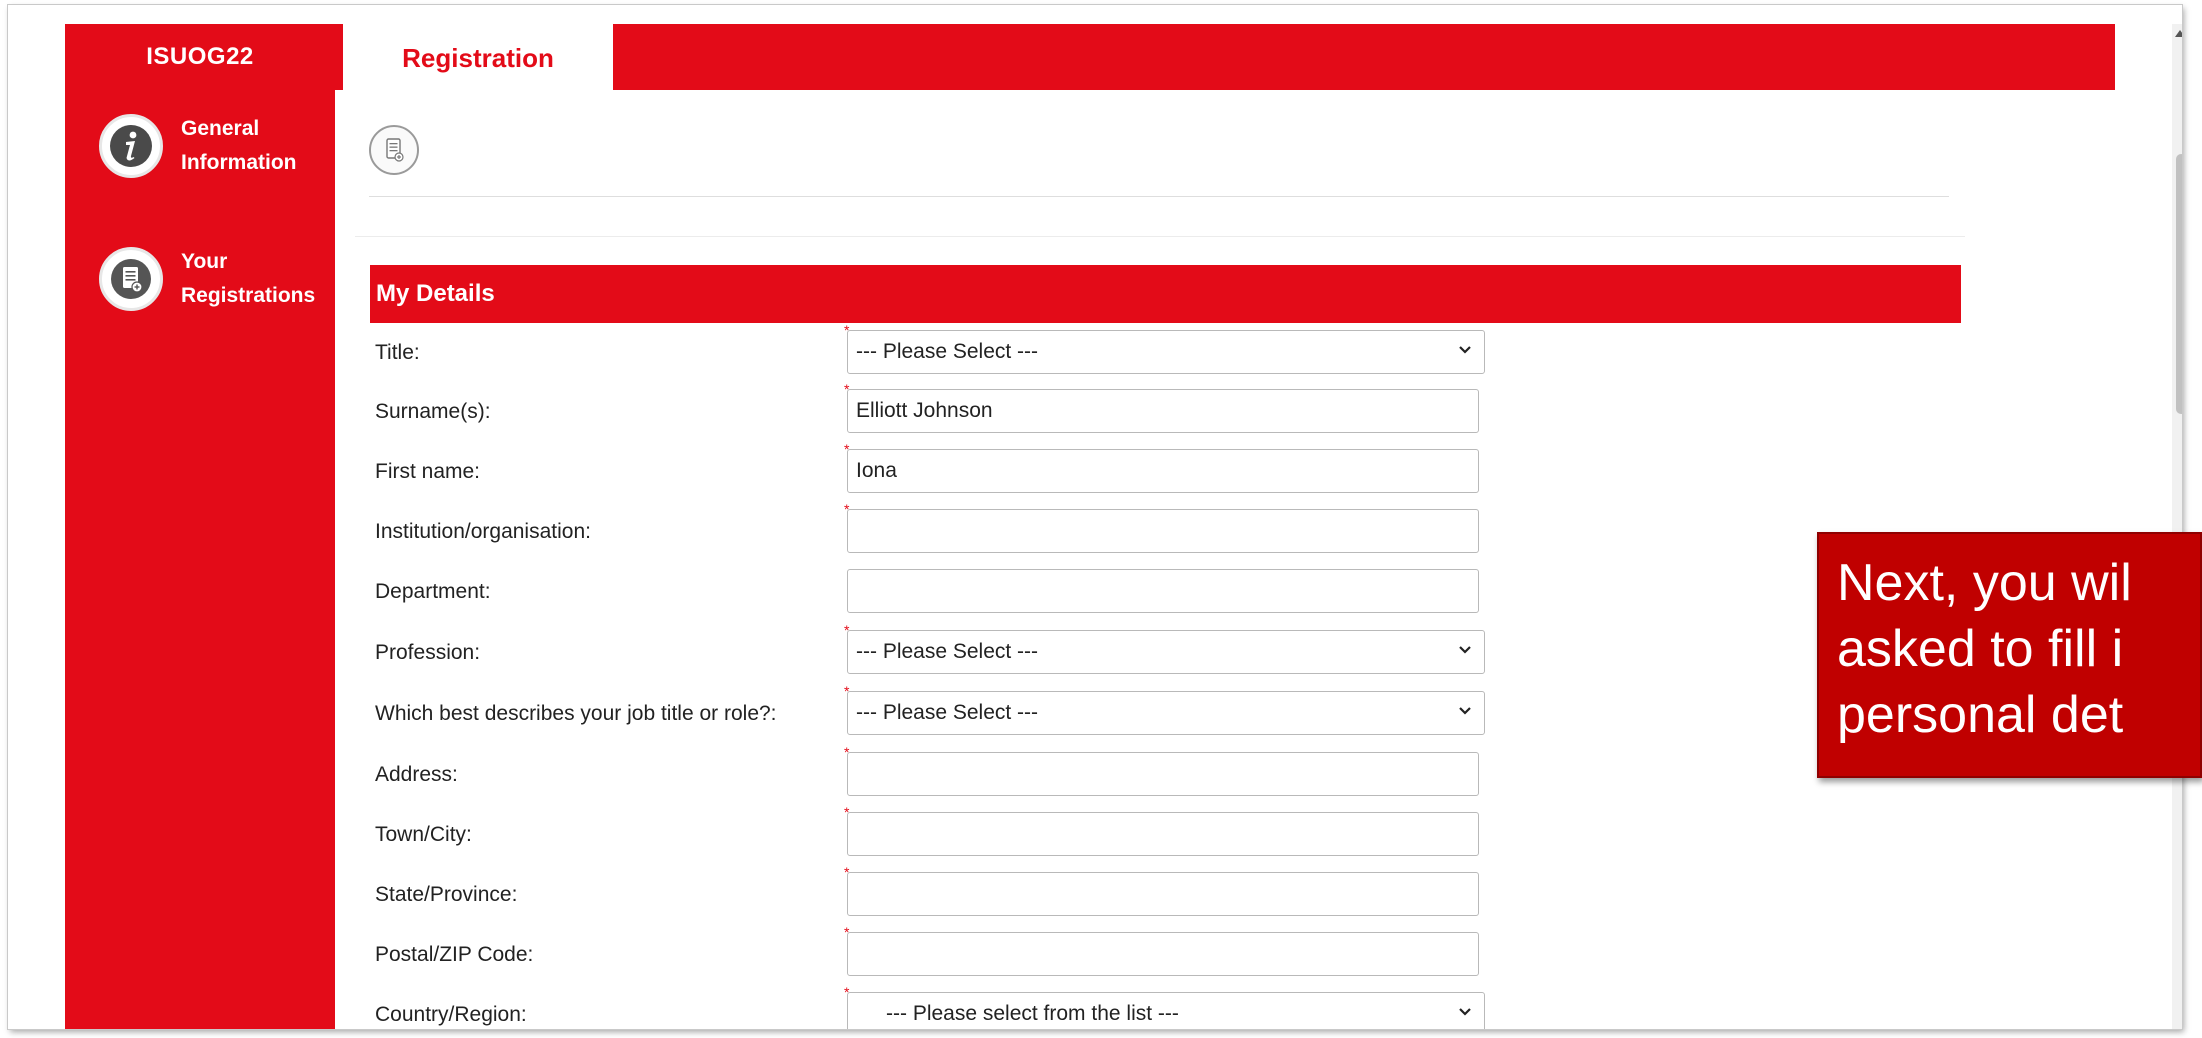 The height and width of the screenshot is (1038, 2202). Describe the element at coordinates (1163, 954) in the screenshot. I see `postal-code-input` at that location.